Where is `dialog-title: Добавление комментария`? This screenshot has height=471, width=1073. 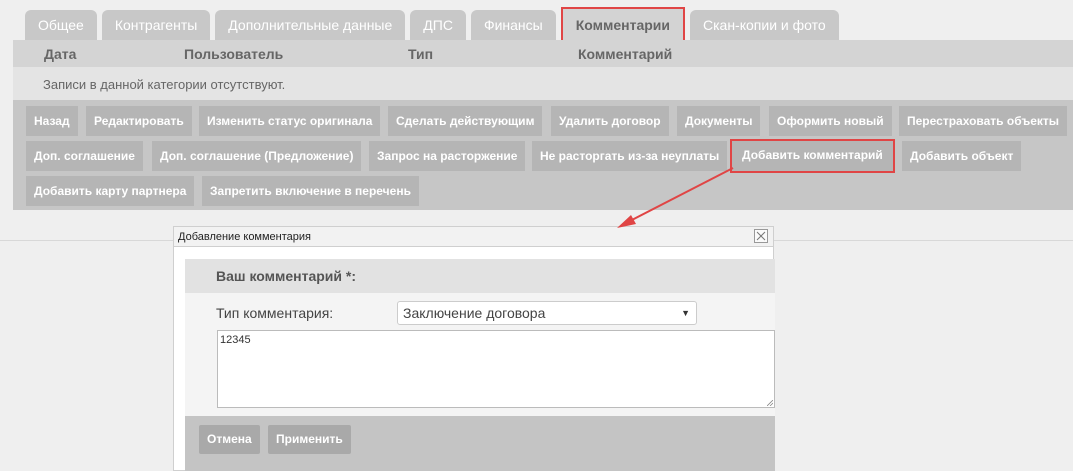 dialog-title: Добавление комментария is located at coordinates (473, 237).